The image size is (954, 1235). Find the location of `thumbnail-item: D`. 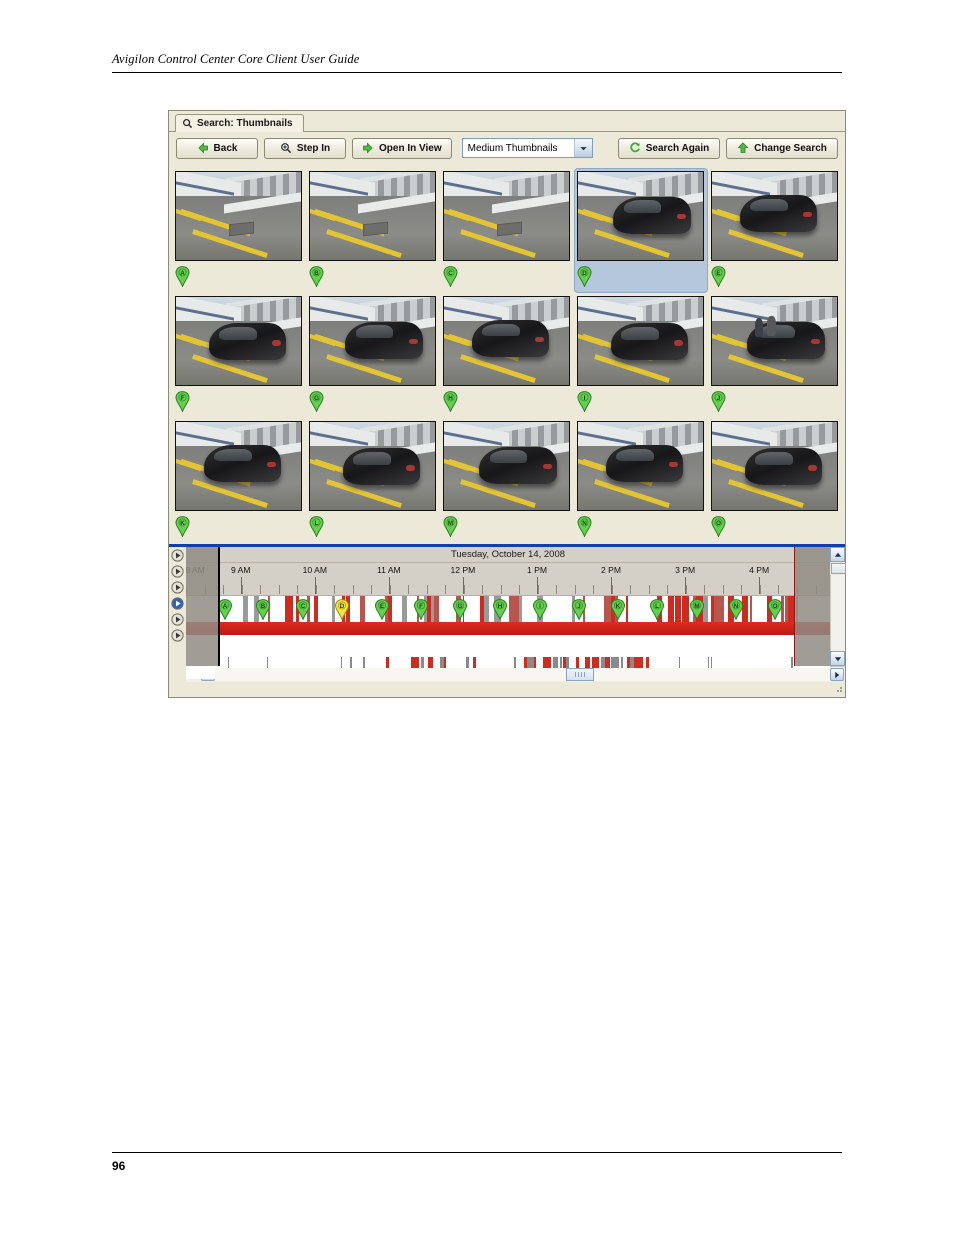

thumbnail-item: D is located at coordinates (641, 230).